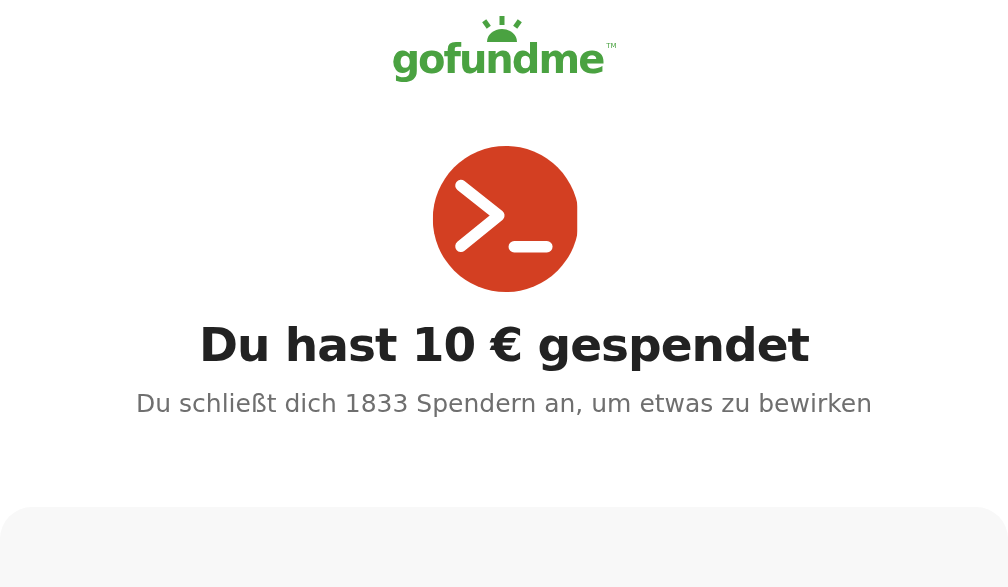 This screenshot has width=1008, height=587. Describe the element at coordinates (497, 59) in the screenshot. I see `logo-wordmark: gofundme` at that location.